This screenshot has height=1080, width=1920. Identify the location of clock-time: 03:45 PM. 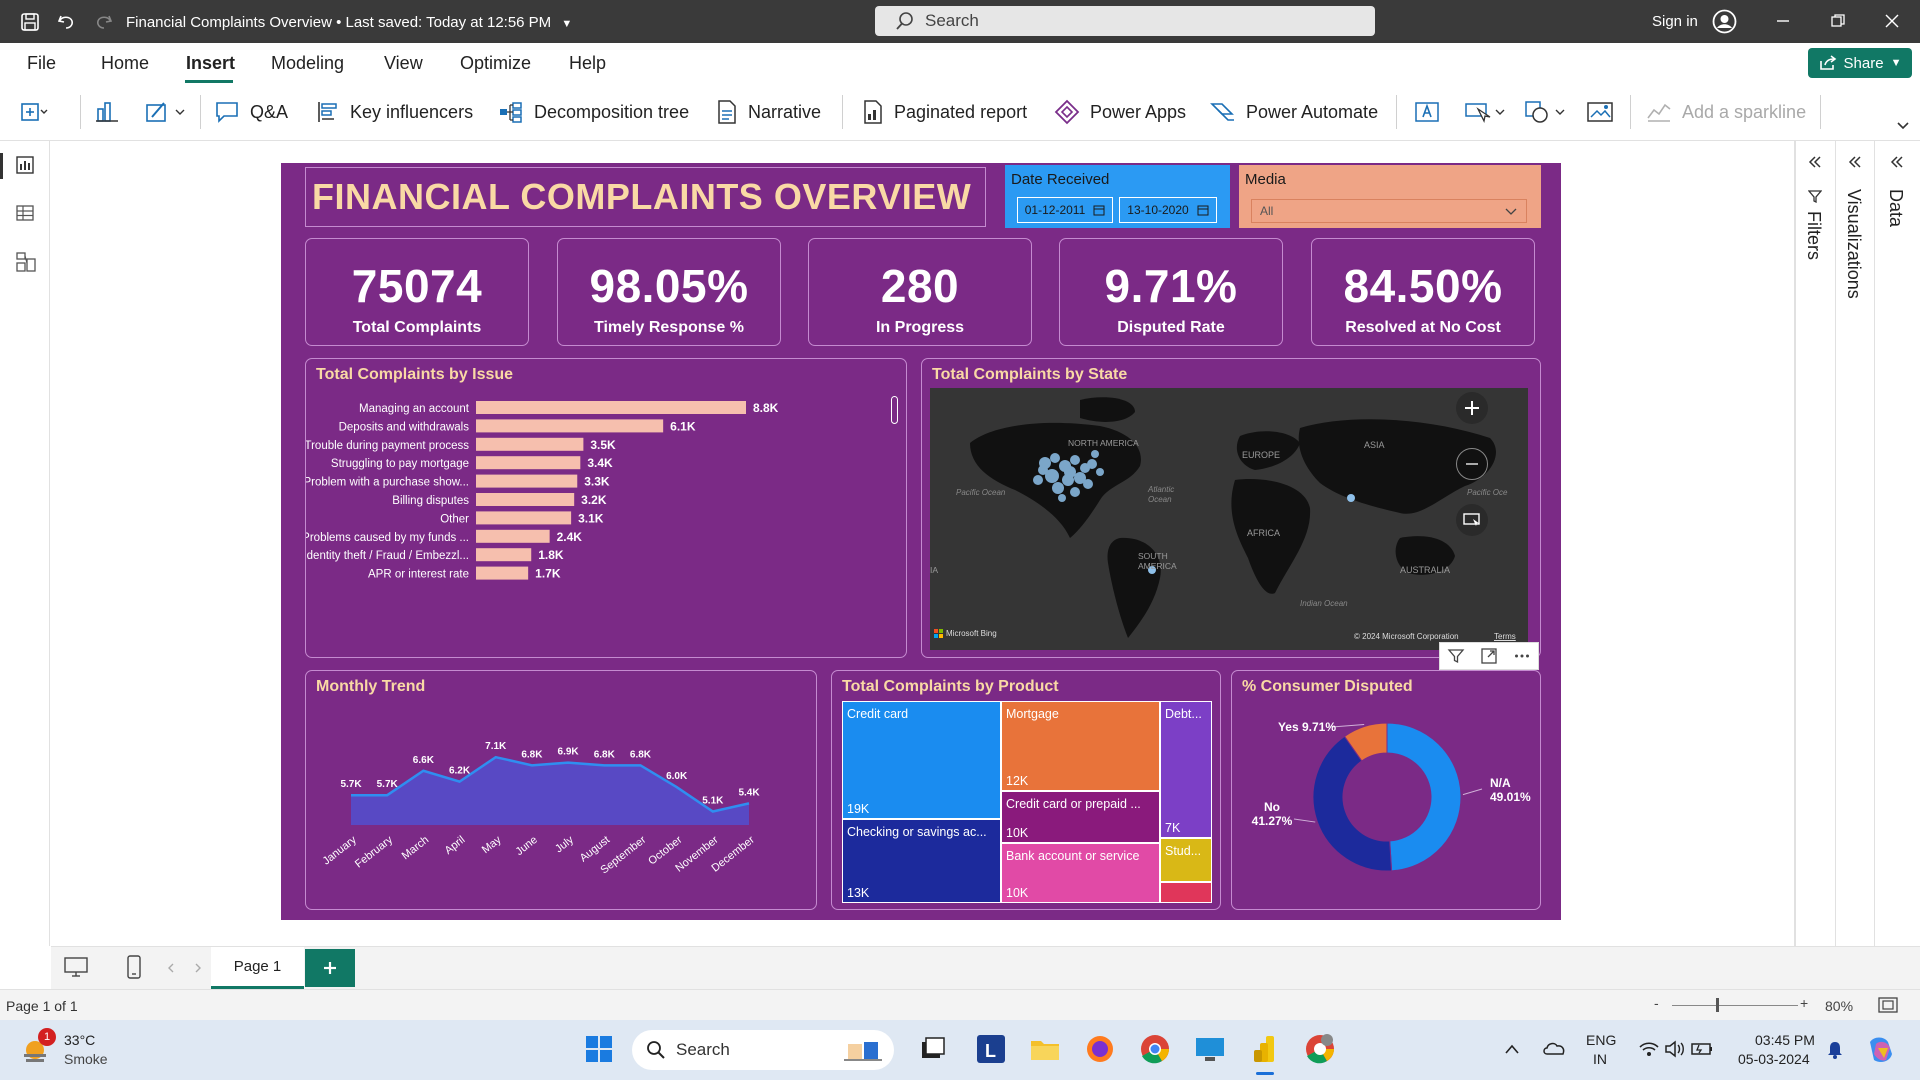
(1785, 1040).